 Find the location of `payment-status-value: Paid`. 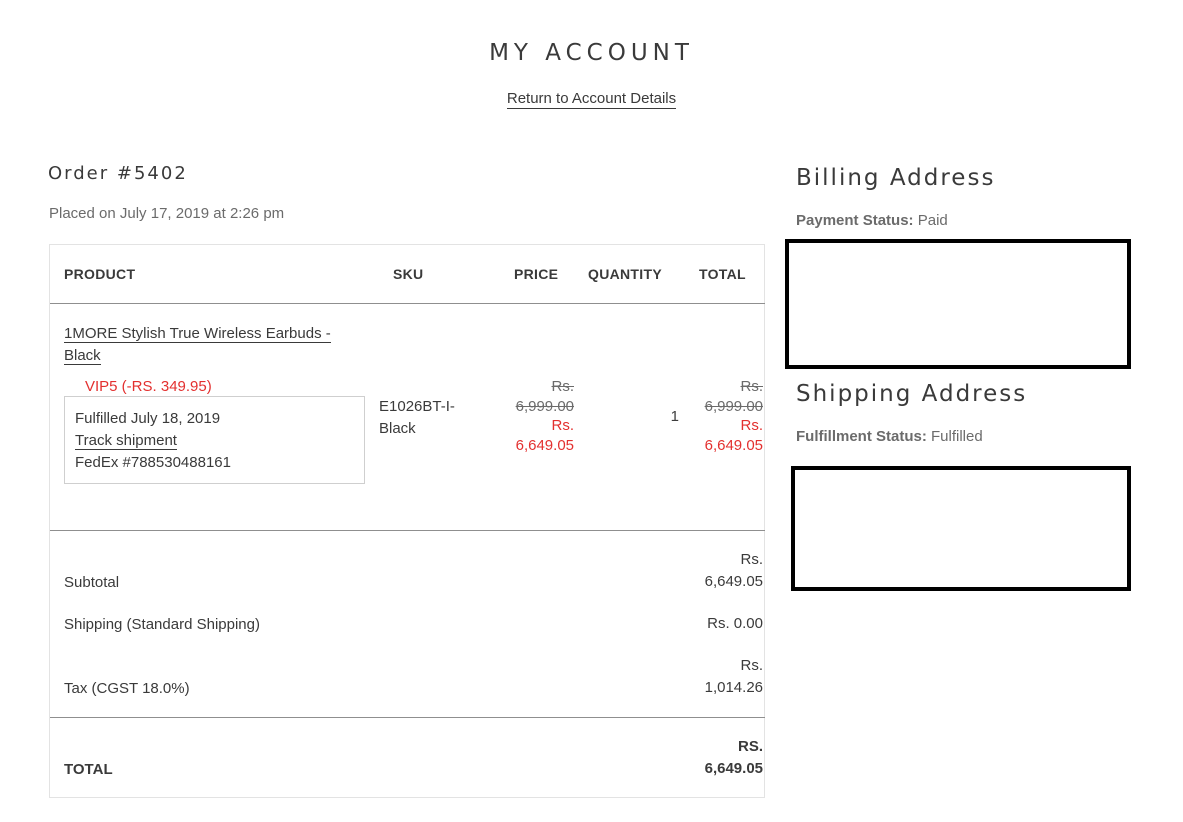

payment-status-value: Paid is located at coordinates (932, 220).